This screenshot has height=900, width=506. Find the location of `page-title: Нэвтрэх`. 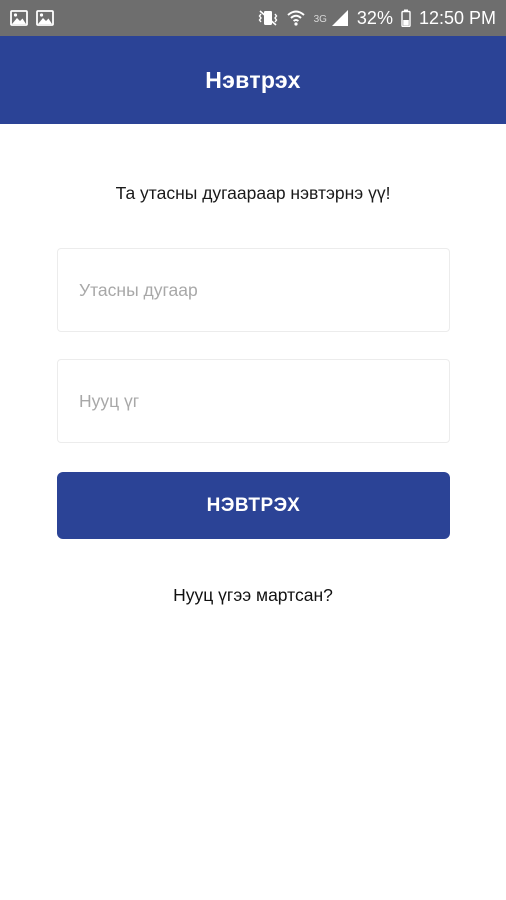

page-title: Нэвтрэх is located at coordinates (253, 79).